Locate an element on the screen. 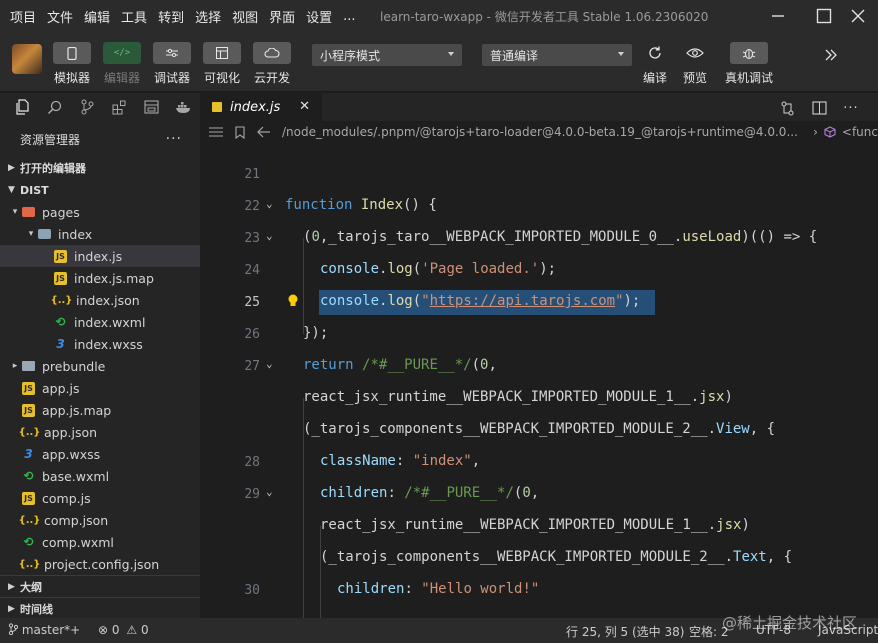 The height and width of the screenshot is (643, 878). tree-file: JS app.js.map is located at coordinates (100, 410).